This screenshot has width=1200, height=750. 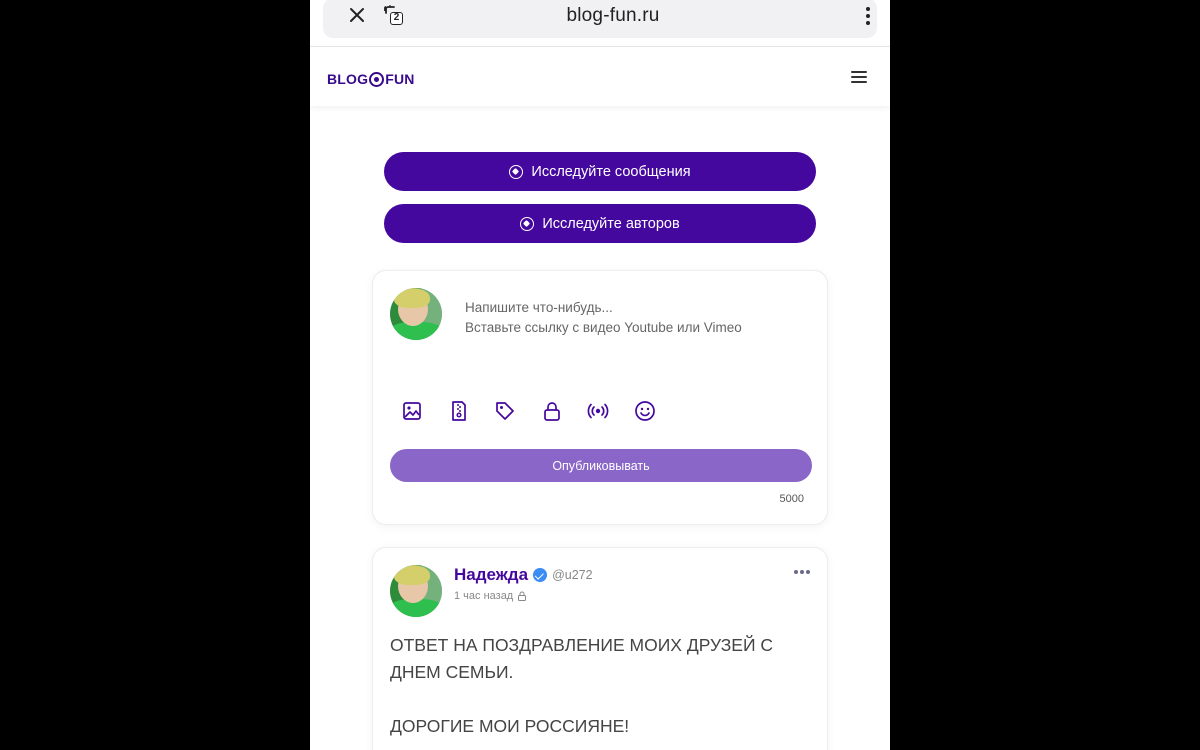 I want to click on post-timestamp: 1 час назад, so click(x=490, y=596).